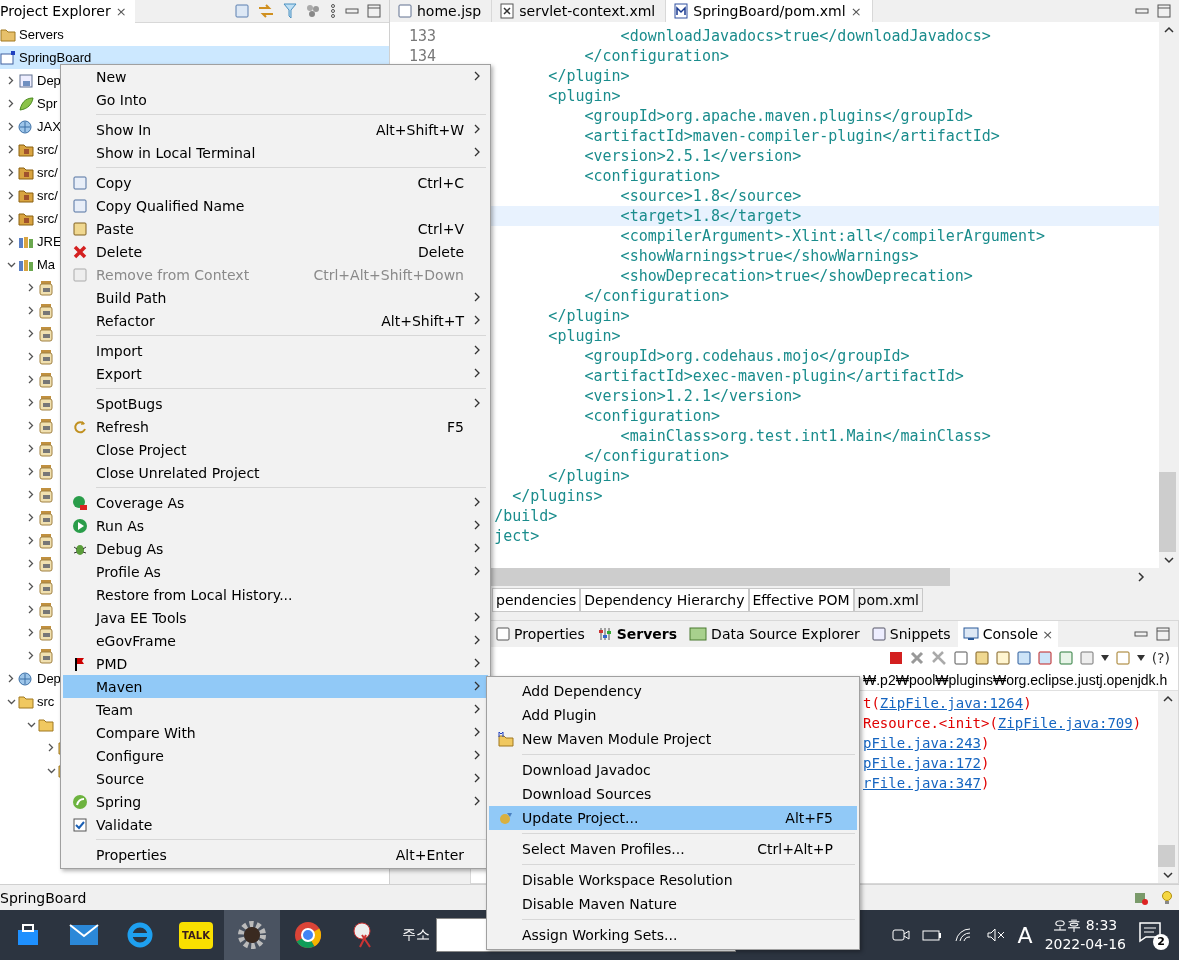 Image resolution: width=1179 pixels, height=960 pixels. What do you see at coordinates (422, 56) in the screenshot?
I see `line-number: 134` at bounding box center [422, 56].